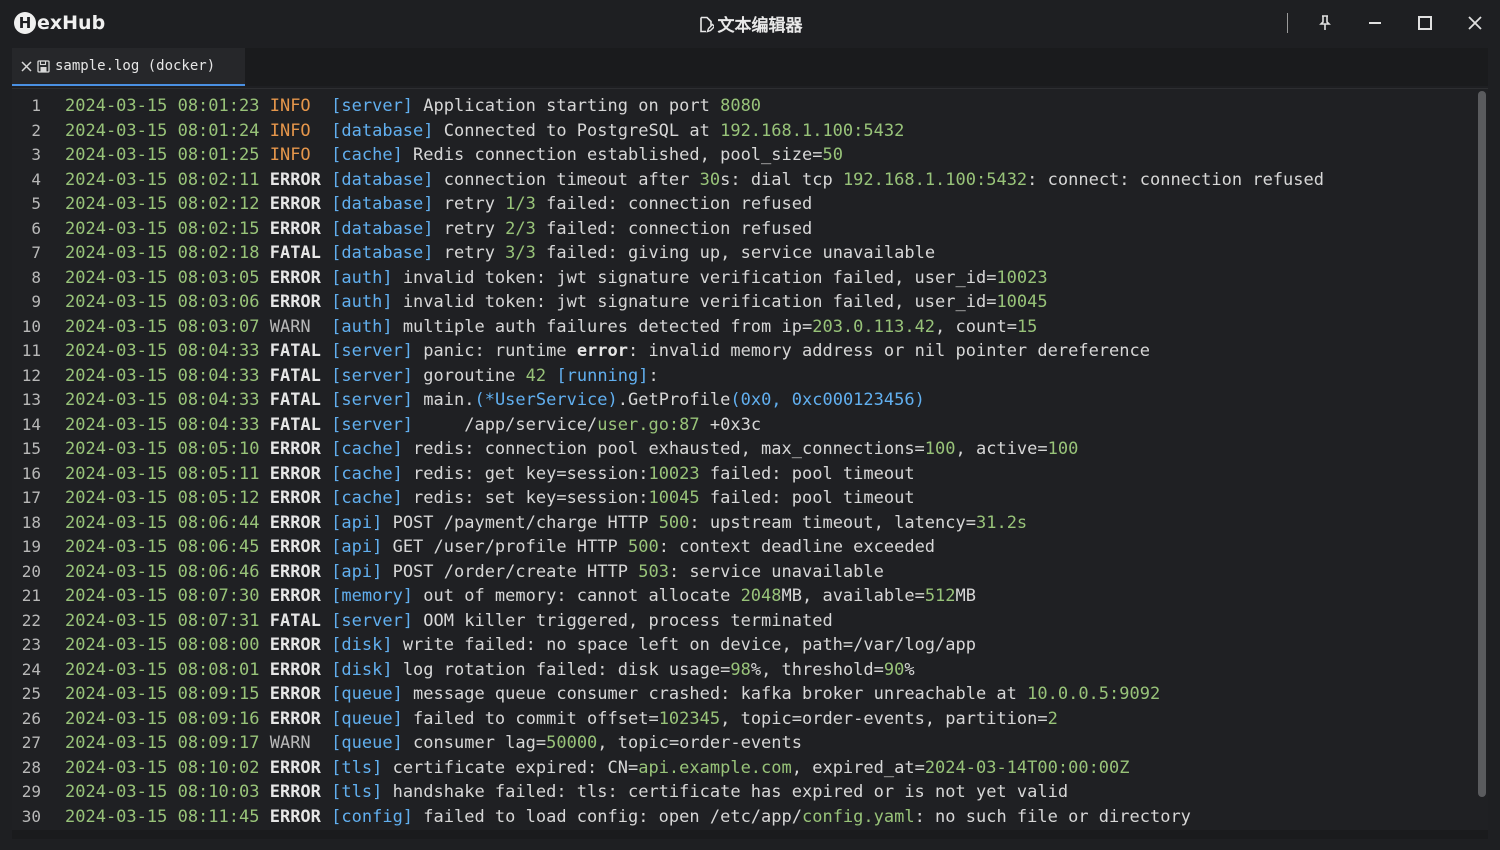  I want to click on log-segment-msg: log rotation failed: disk usage=, so click(561, 669).